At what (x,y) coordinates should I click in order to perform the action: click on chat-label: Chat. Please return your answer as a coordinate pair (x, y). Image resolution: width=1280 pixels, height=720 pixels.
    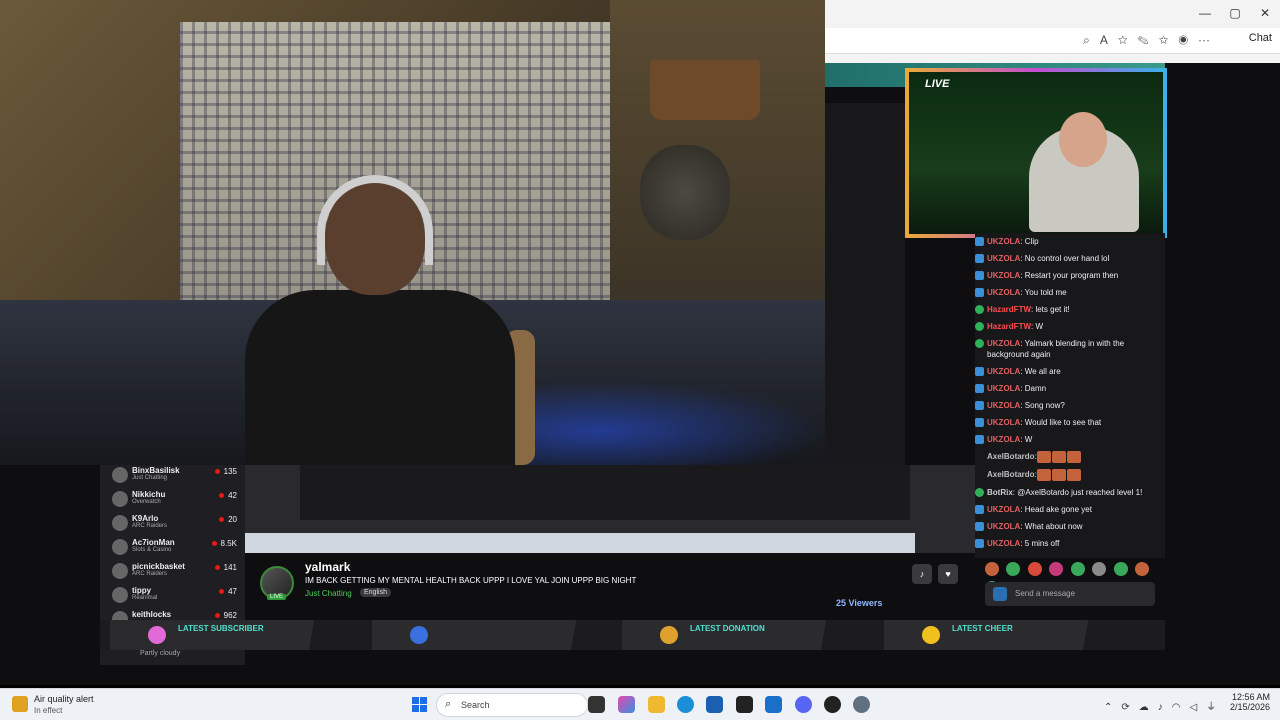
    Looking at the image, I should click on (1260, 38).